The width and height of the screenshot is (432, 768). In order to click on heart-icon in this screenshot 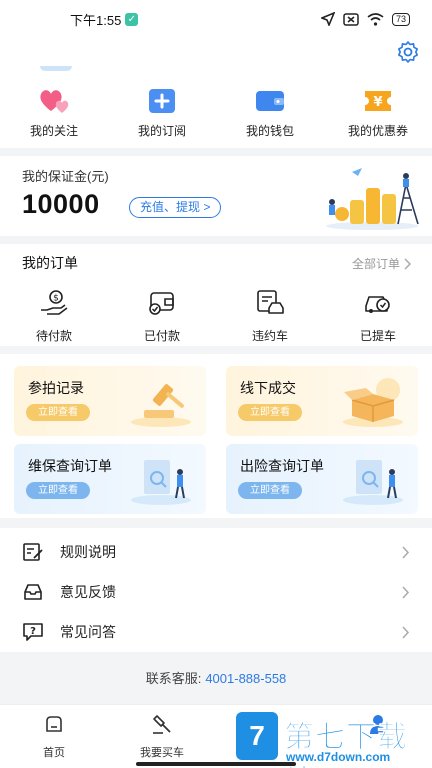, I will do `click(54, 101)`.